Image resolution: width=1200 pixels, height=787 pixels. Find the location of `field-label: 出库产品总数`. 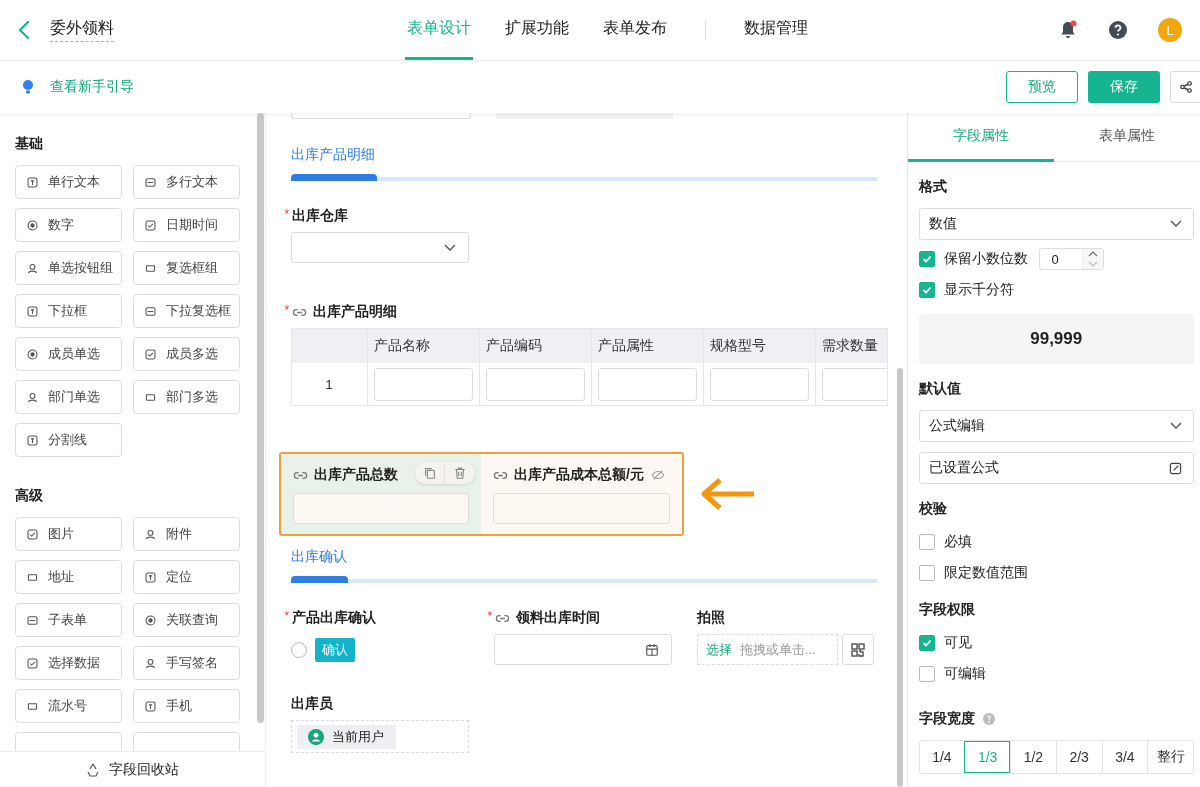

field-label: 出库产品总数 is located at coordinates (355, 475).